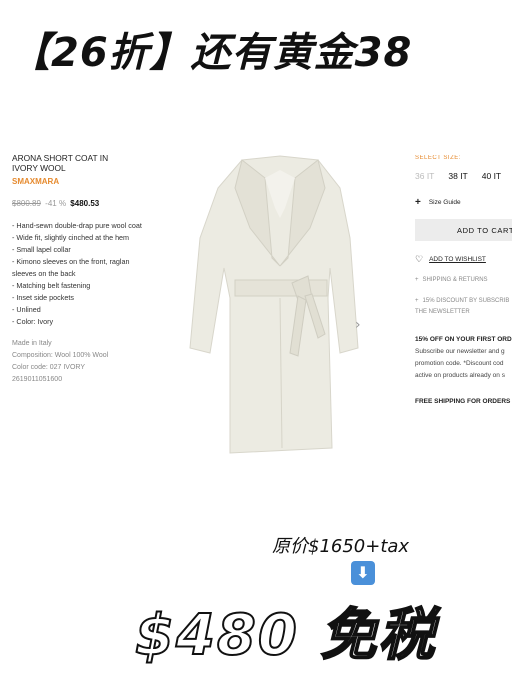 The image size is (512, 682). What do you see at coordinates (49, 367) in the screenshot?
I see `meta-line: Color code: 027 IVORY` at bounding box center [49, 367].